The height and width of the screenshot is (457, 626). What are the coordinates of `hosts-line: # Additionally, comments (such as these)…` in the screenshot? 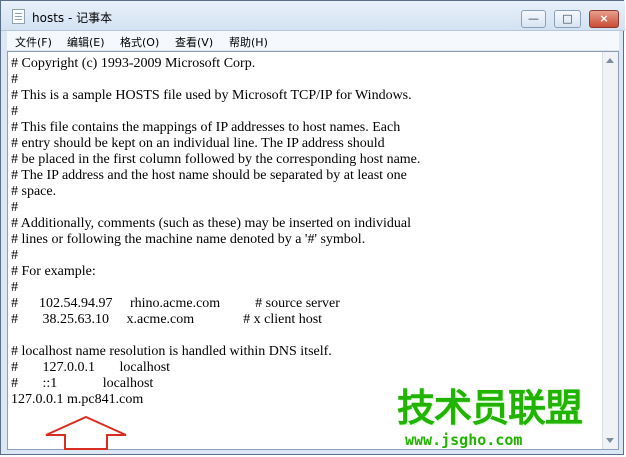 It's located at (211, 223).